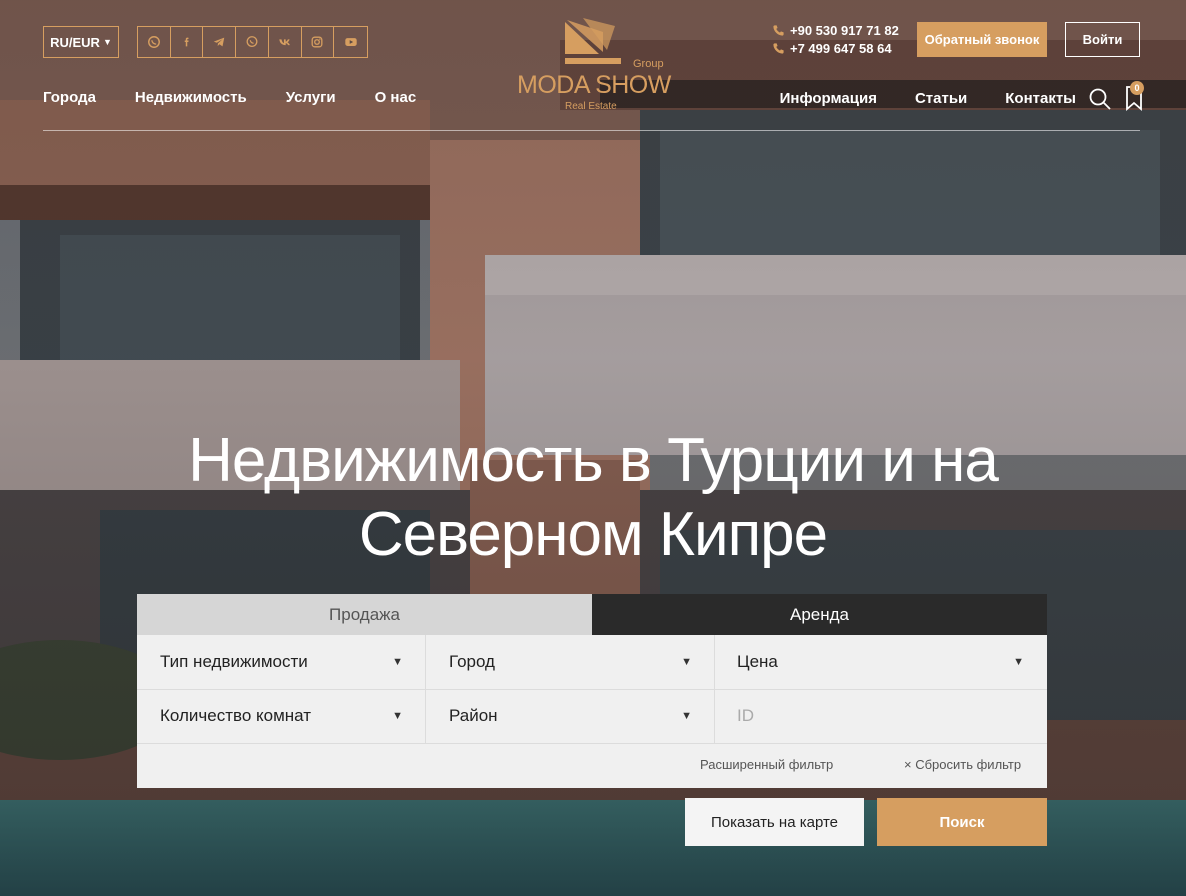 This screenshot has height=896, width=1186. What do you see at coordinates (1102, 39) in the screenshot?
I see `login-button: Войти` at bounding box center [1102, 39].